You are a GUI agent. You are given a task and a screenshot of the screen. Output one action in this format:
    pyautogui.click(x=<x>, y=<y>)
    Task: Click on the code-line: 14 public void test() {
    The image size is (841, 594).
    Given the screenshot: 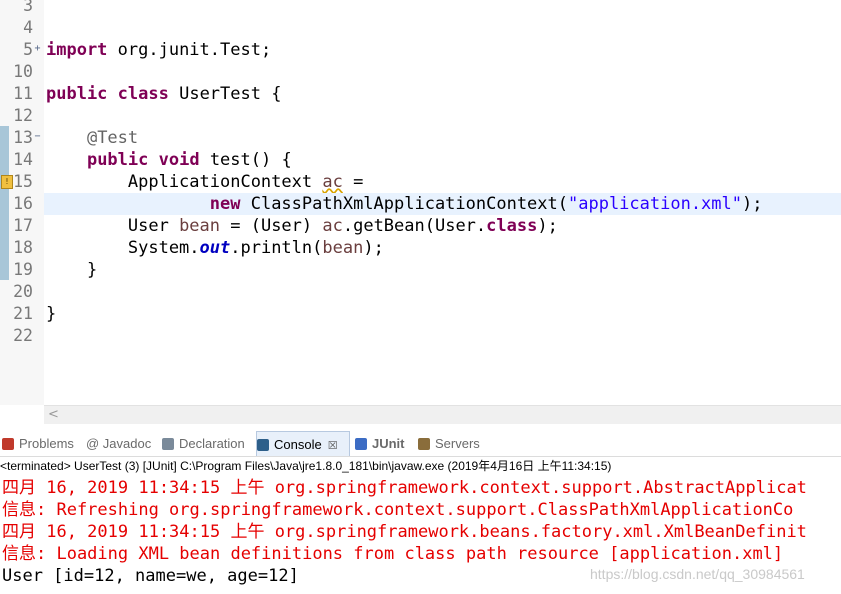 What is the action you would take?
    pyautogui.click(x=420, y=160)
    